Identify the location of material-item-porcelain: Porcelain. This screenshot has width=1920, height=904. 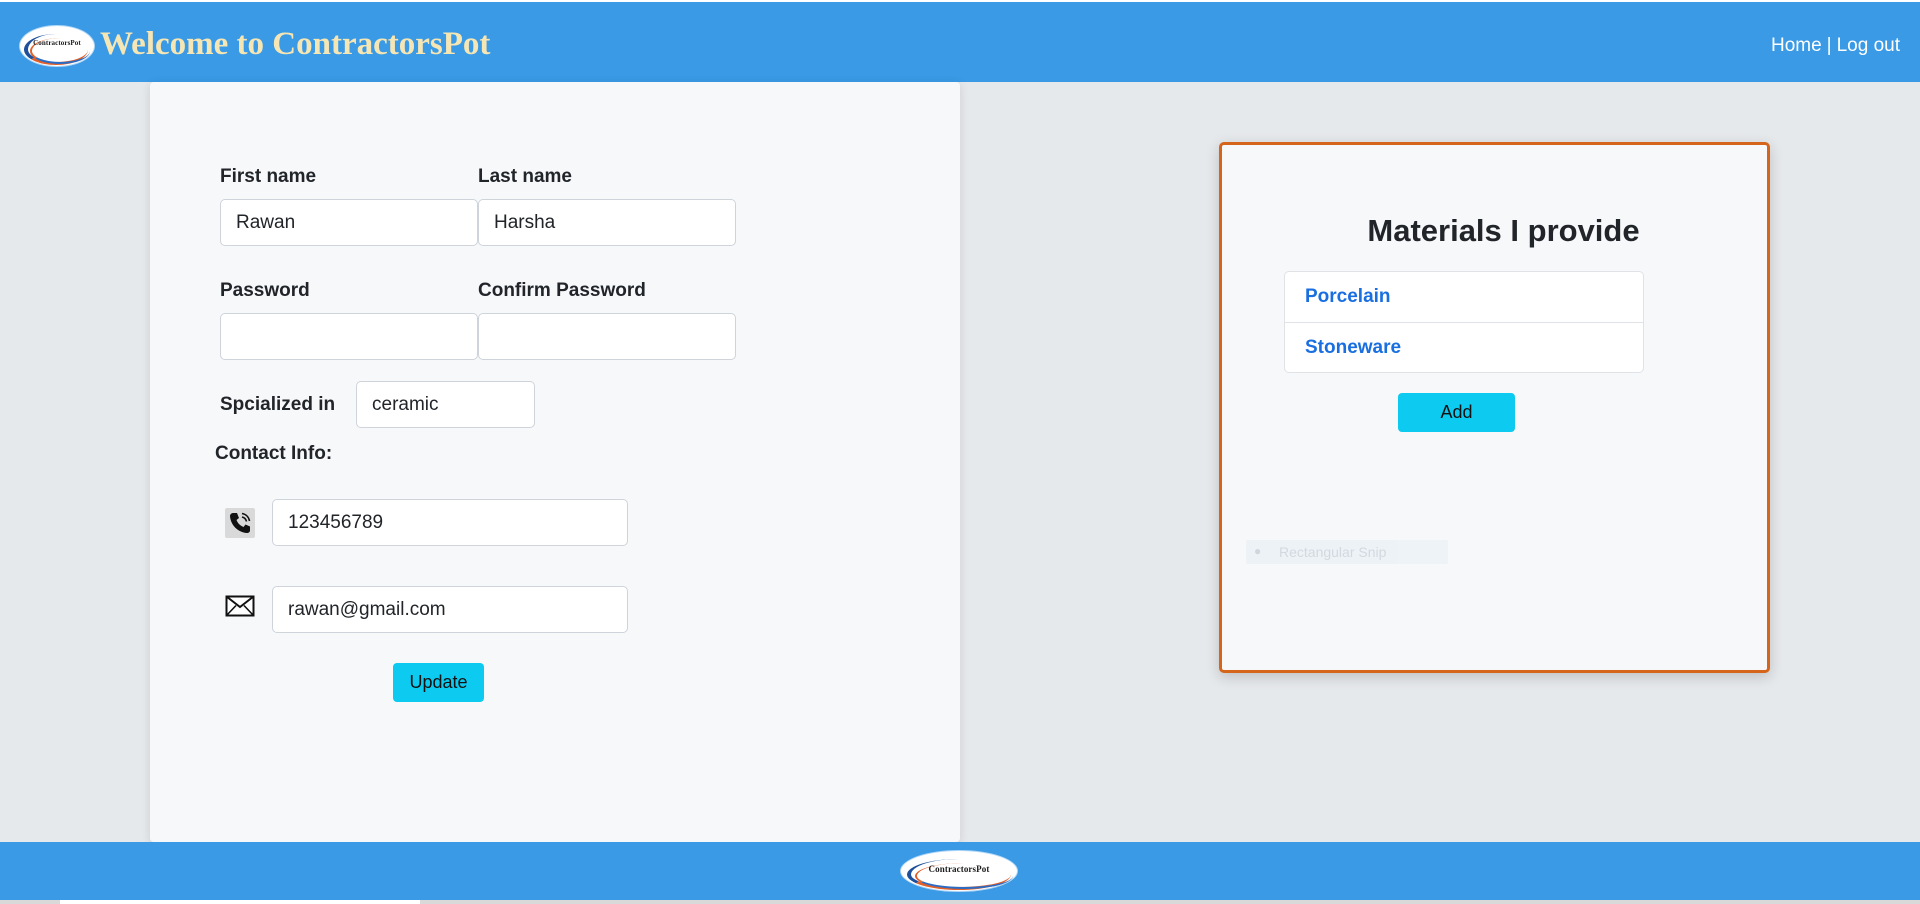
(1464, 297).